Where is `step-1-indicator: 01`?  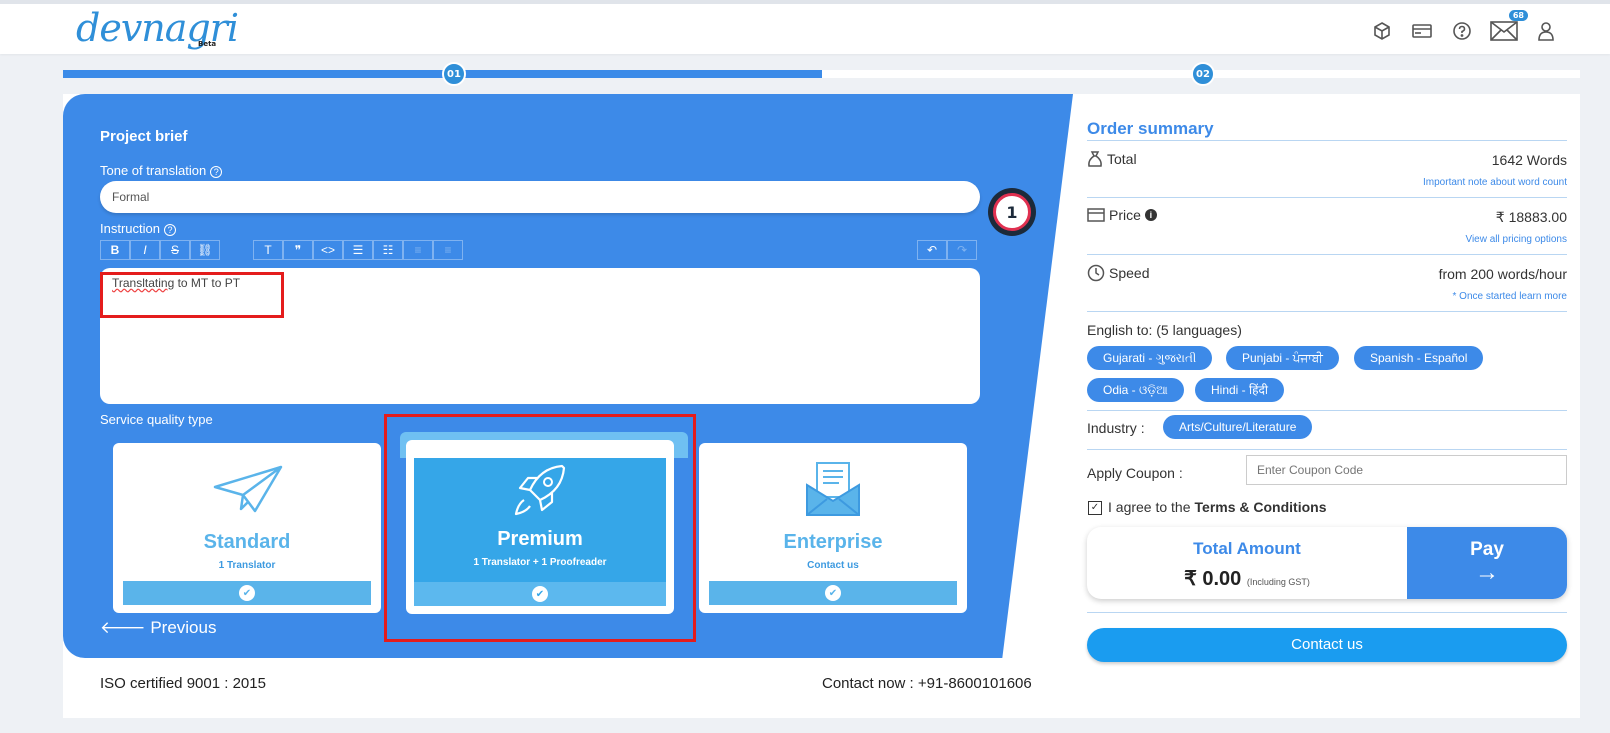
step-1-indicator: 01 is located at coordinates (454, 74).